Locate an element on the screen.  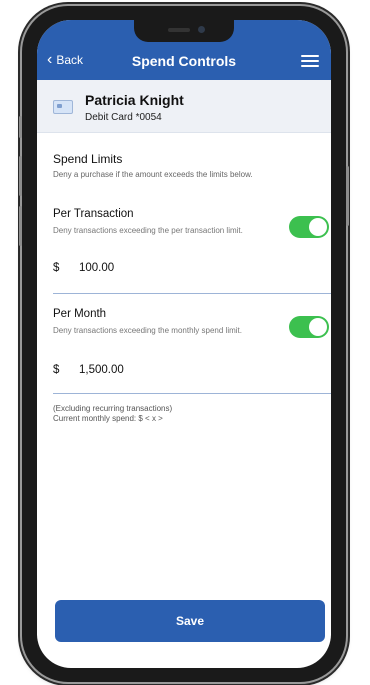
page-title: Spend Controls is located at coordinates (184, 61).